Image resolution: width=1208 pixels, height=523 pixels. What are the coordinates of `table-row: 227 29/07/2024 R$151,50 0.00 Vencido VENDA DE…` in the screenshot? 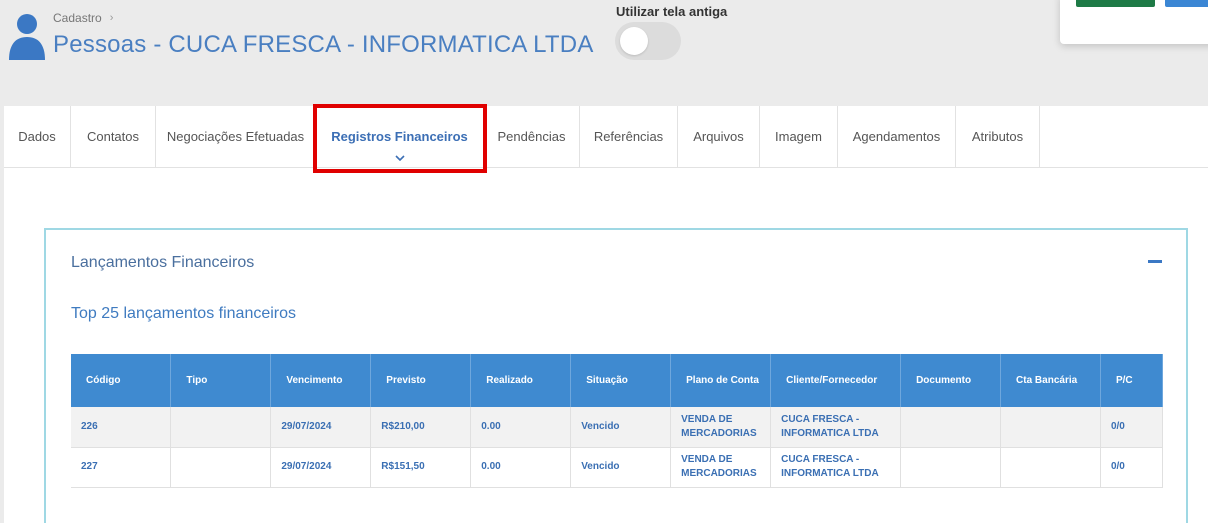 It's located at (617, 467).